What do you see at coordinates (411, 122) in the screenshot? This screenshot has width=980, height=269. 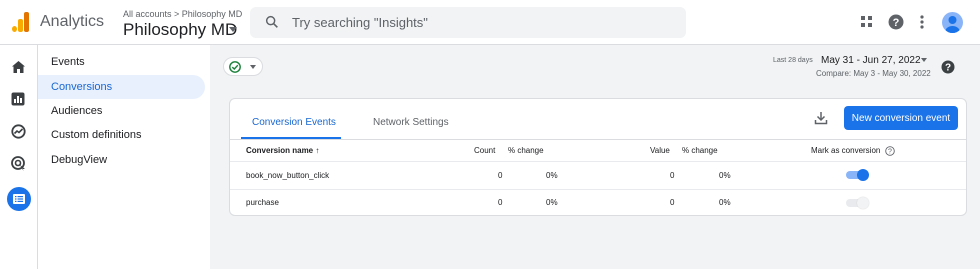 I see `tab-network-settings: Network Settings` at bounding box center [411, 122].